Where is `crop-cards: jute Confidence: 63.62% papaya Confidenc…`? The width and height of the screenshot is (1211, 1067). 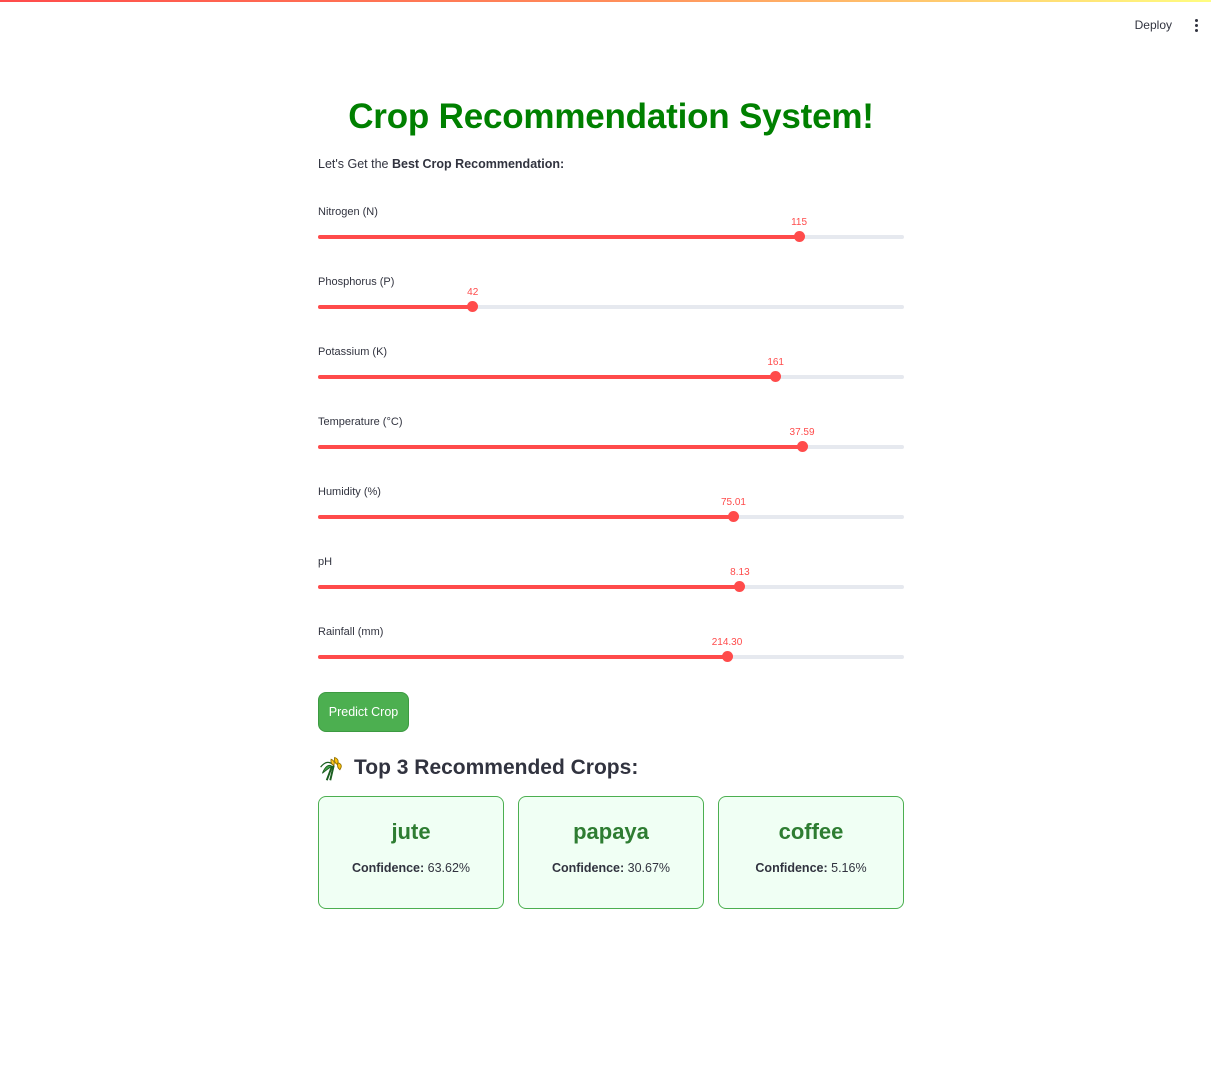 crop-cards: jute Confidence: 63.62% papaya Confidenc… is located at coordinates (611, 852).